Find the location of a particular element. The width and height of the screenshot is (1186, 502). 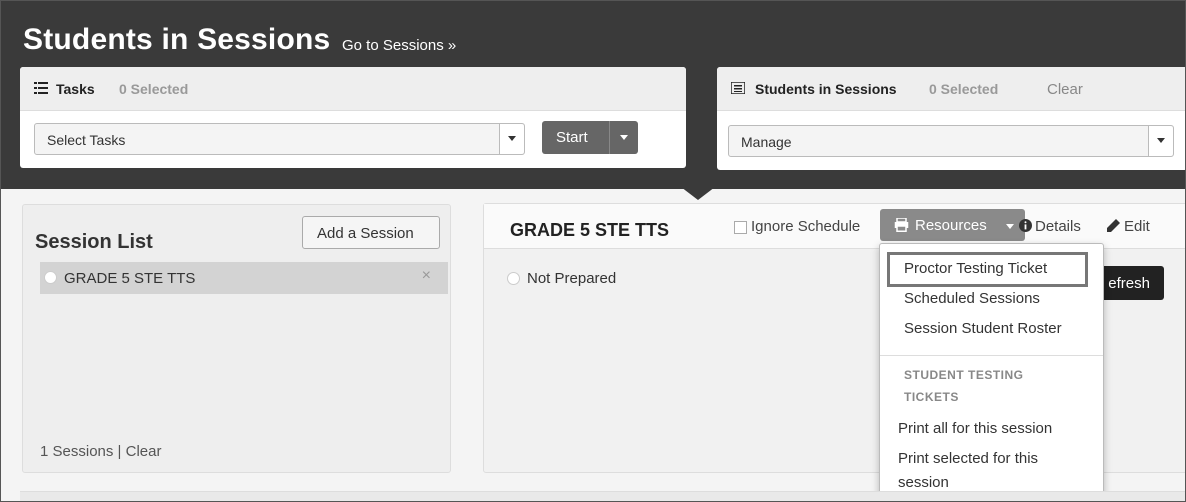

students-panel-header: Students in Sessions 0 Selected Clear is located at coordinates (951, 89).